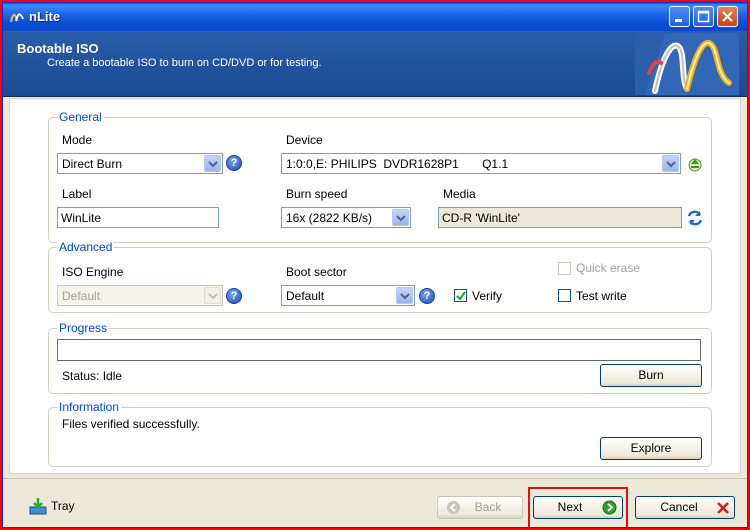 This screenshot has width=750, height=530. What do you see at coordinates (695, 164) in the screenshot?
I see `eject-icon` at bounding box center [695, 164].